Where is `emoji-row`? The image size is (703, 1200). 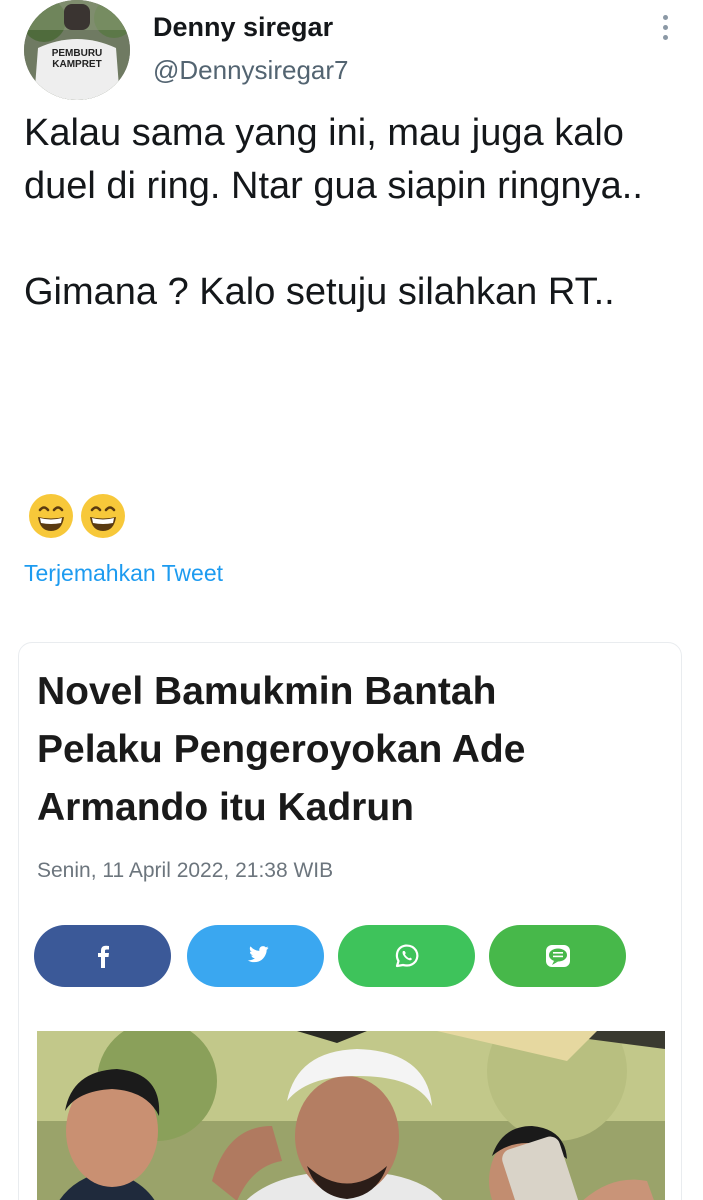 emoji-row is located at coordinates (77, 516).